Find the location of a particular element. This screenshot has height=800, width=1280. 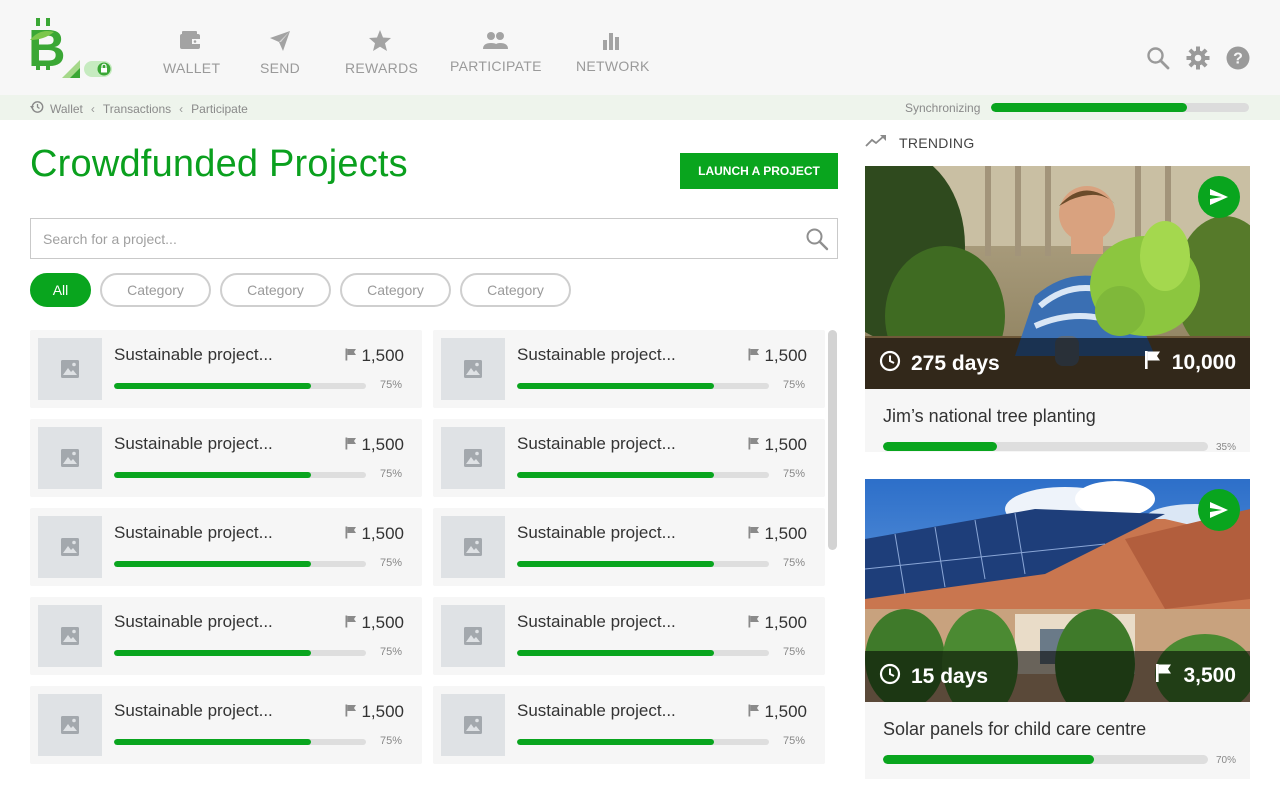

nav-rewards: REWARDS is located at coordinates (381, 52).